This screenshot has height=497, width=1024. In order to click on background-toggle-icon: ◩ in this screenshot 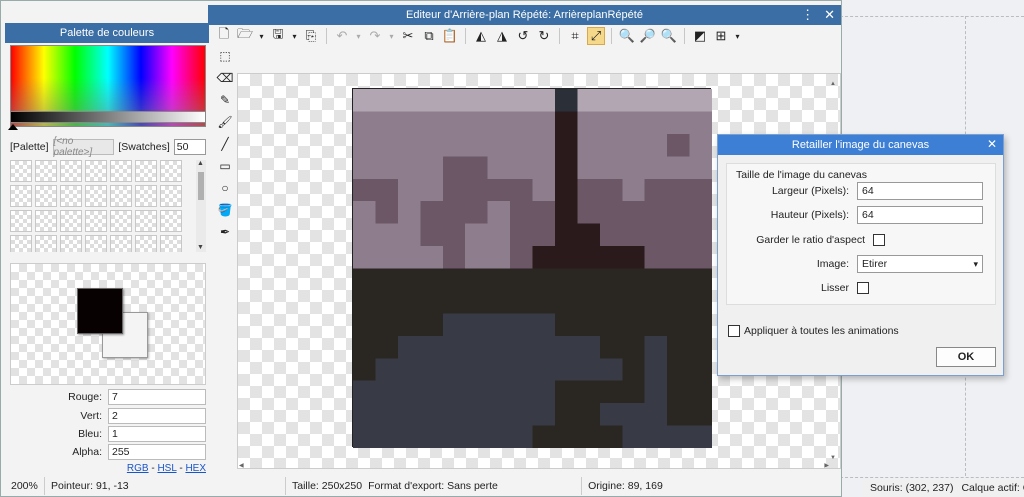, I will do `click(700, 36)`.